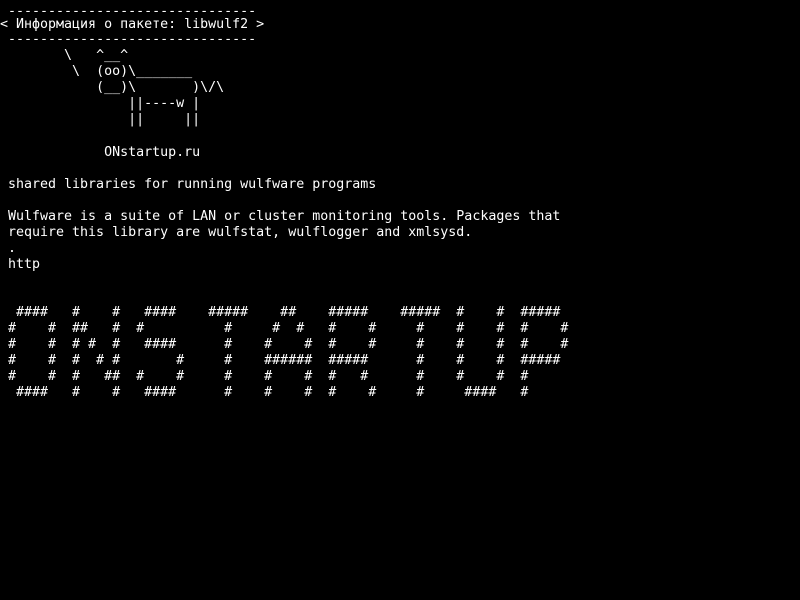  What do you see at coordinates (132, 24) in the screenshot?
I see `banner-title: < Информация о пакете: libwulf2 >` at bounding box center [132, 24].